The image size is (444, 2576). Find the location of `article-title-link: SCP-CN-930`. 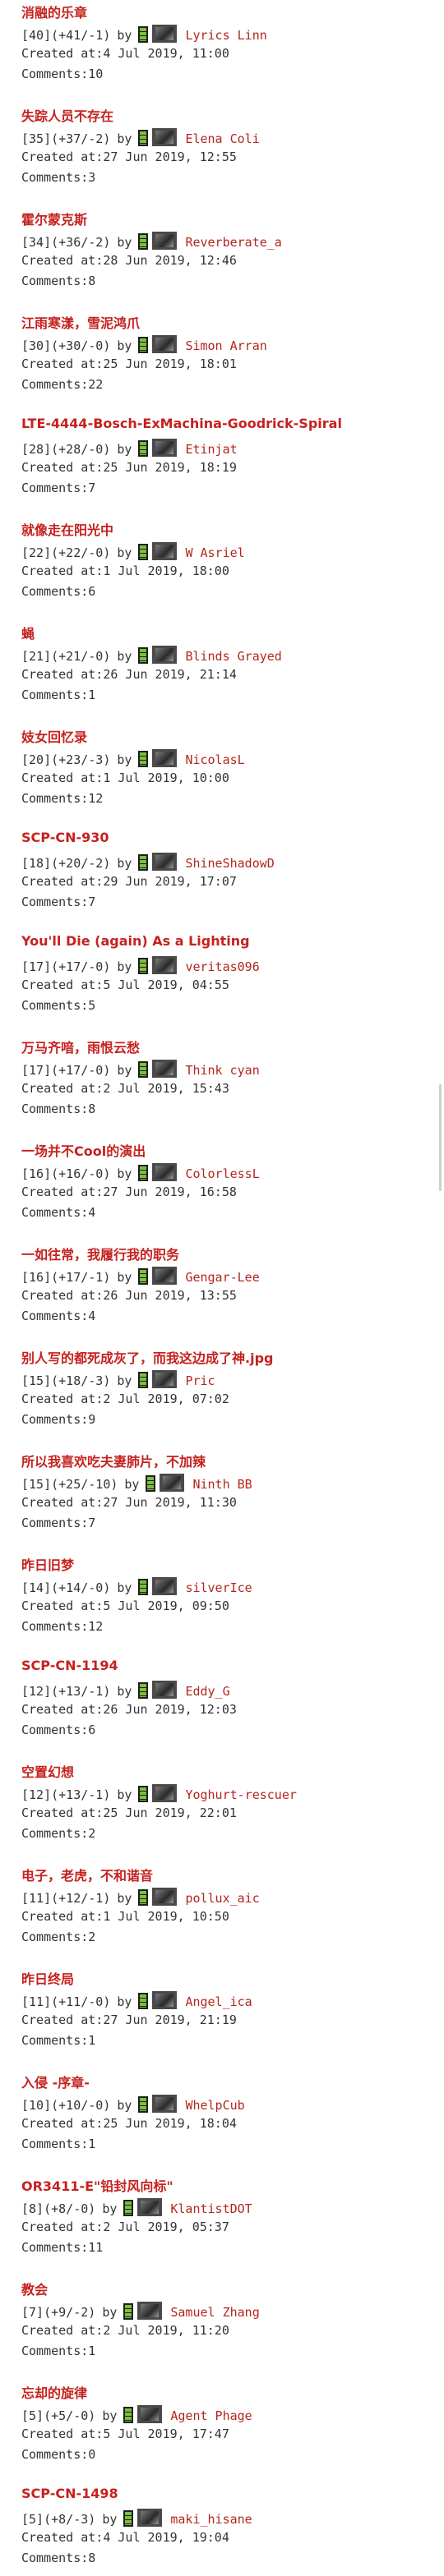

article-title-link: SCP-CN-930 is located at coordinates (65, 837).